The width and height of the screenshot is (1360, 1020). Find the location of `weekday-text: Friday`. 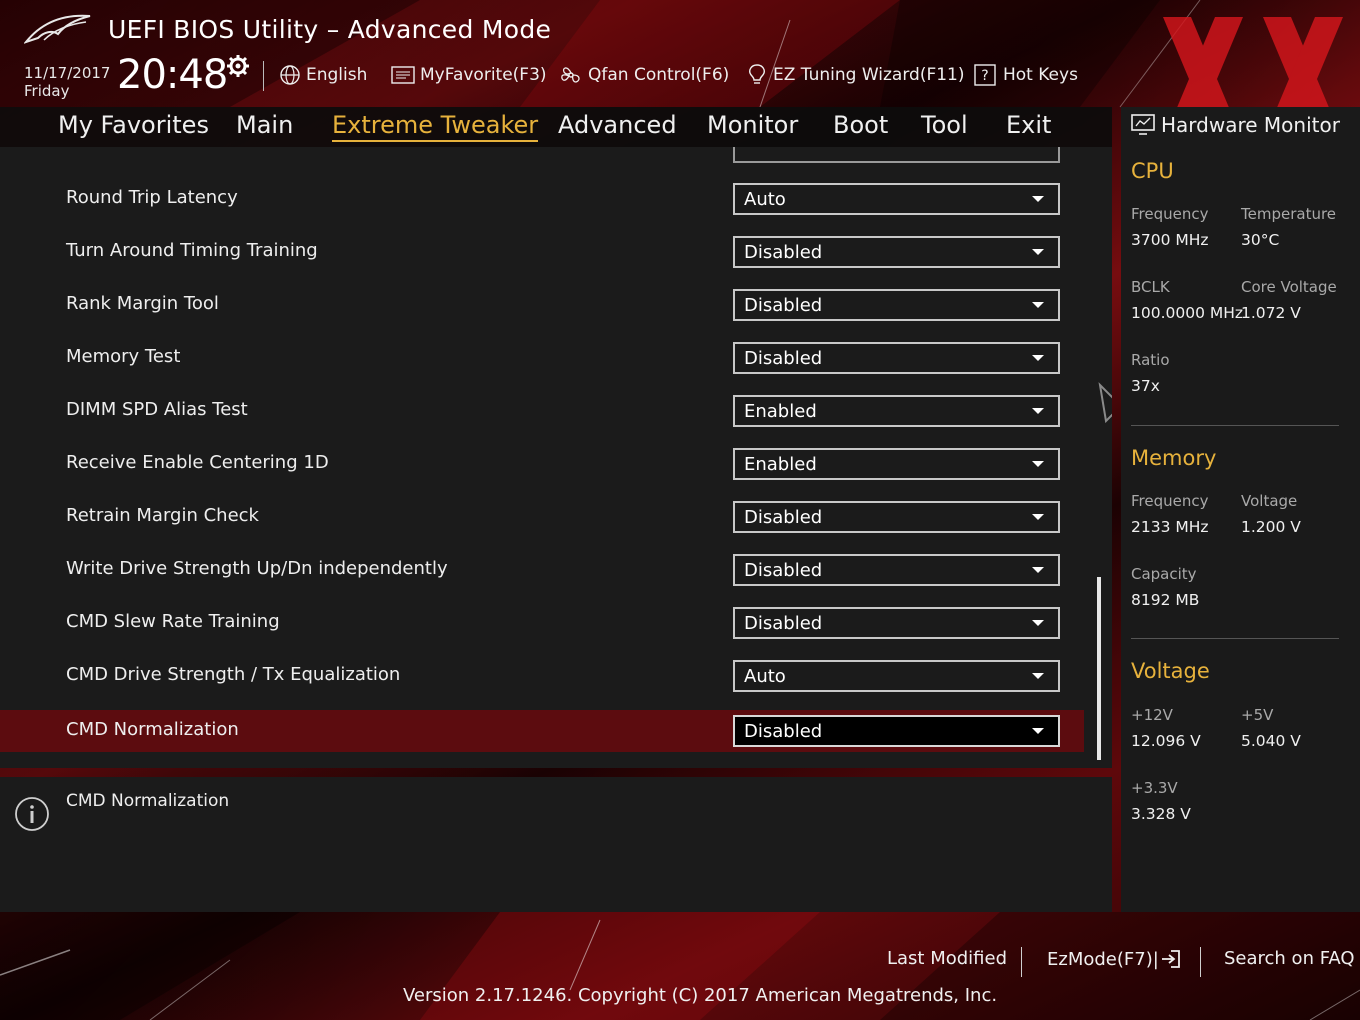

weekday-text: Friday is located at coordinates (47, 91).